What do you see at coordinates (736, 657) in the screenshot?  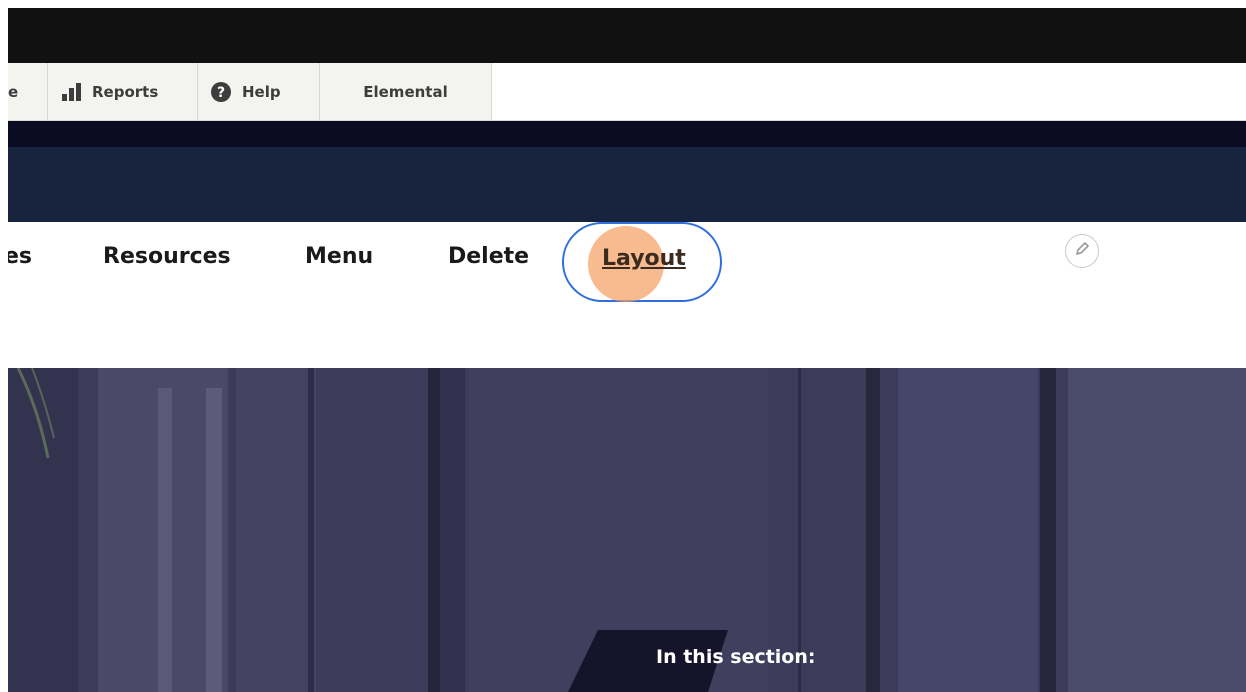 I see `section-heading: In this section:` at bounding box center [736, 657].